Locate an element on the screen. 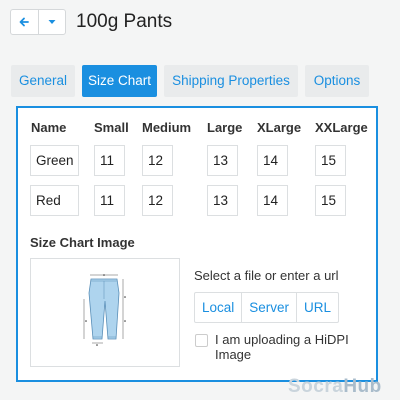 The height and width of the screenshot is (400, 400). tab-options: Options is located at coordinates (337, 81).